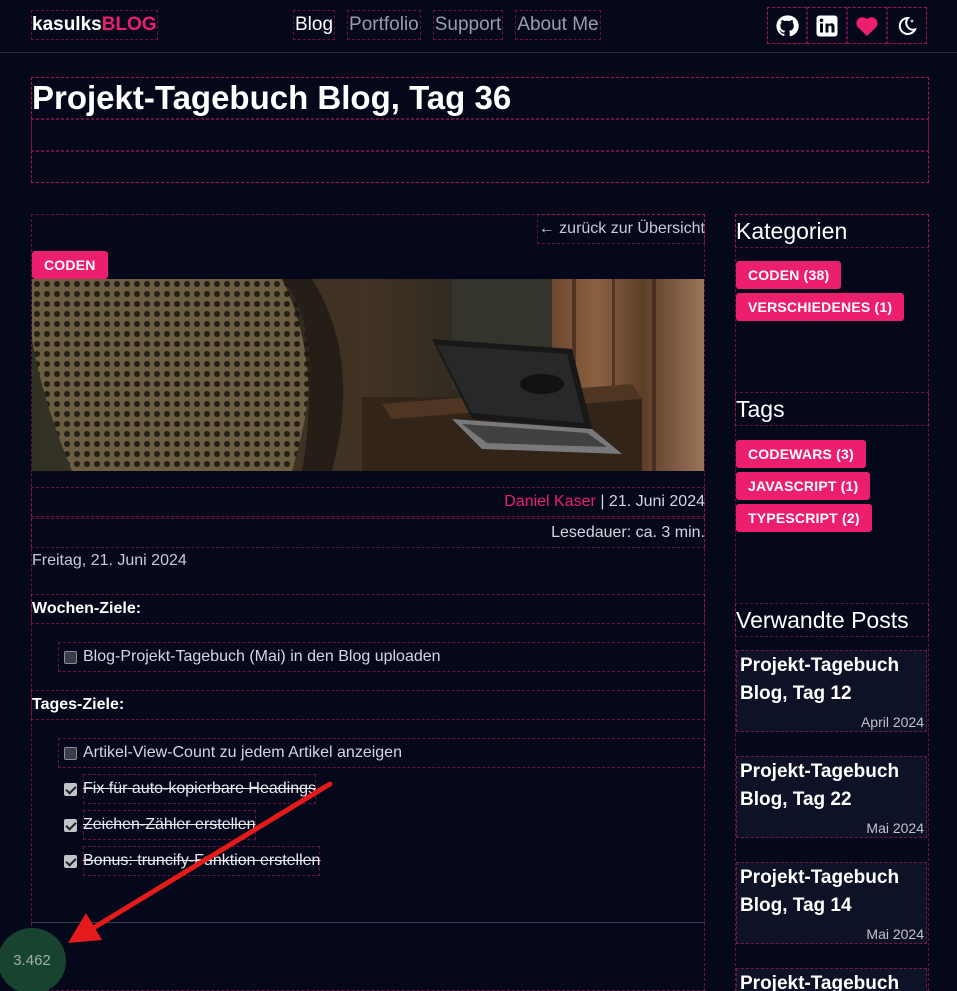  I want to click on task-item: Bonus: truncify-Funktion erstellen, so click(381, 861).